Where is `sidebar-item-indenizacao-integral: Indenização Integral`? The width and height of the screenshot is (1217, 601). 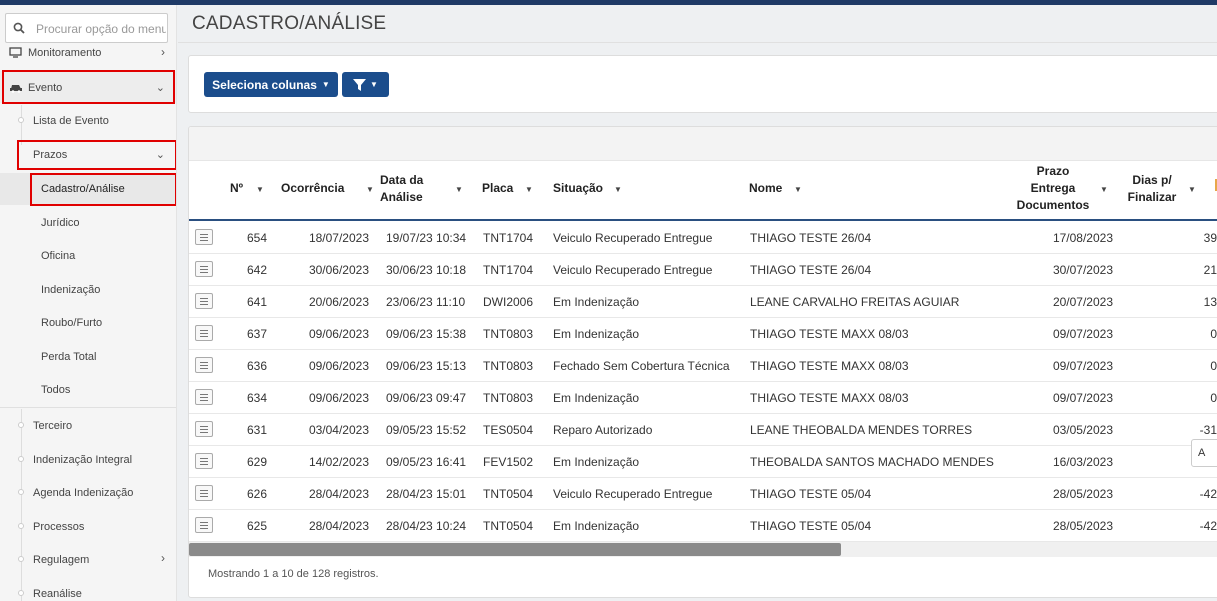
sidebar-item-indenizacao-integral: Indenização Integral is located at coordinates (88, 460).